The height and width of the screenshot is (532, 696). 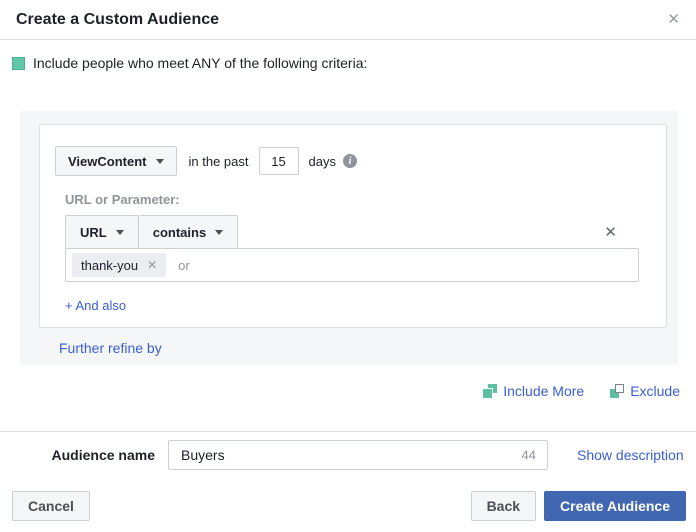 What do you see at coordinates (122, 199) in the screenshot?
I see `url-parameter-label: URL or Parameter:` at bounding box center [122, 199].